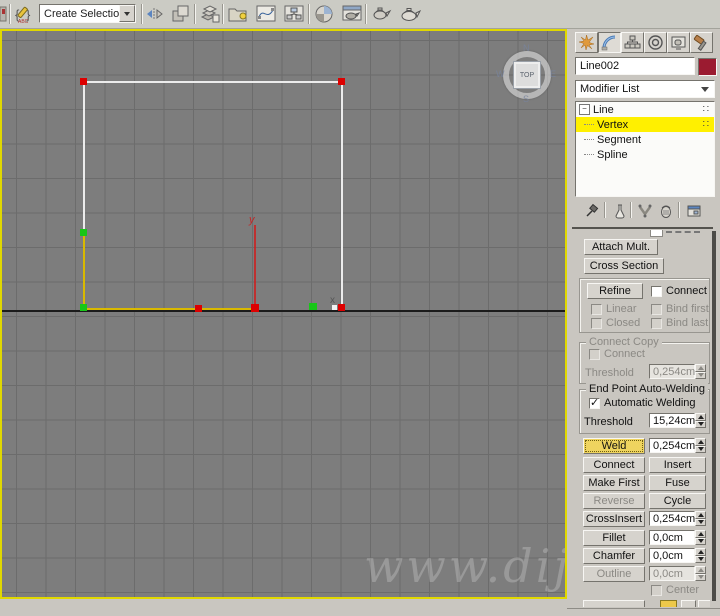 This screenshot has width=720, height=616. I want to click on fuse-button: Fuse, so click(677, 483).